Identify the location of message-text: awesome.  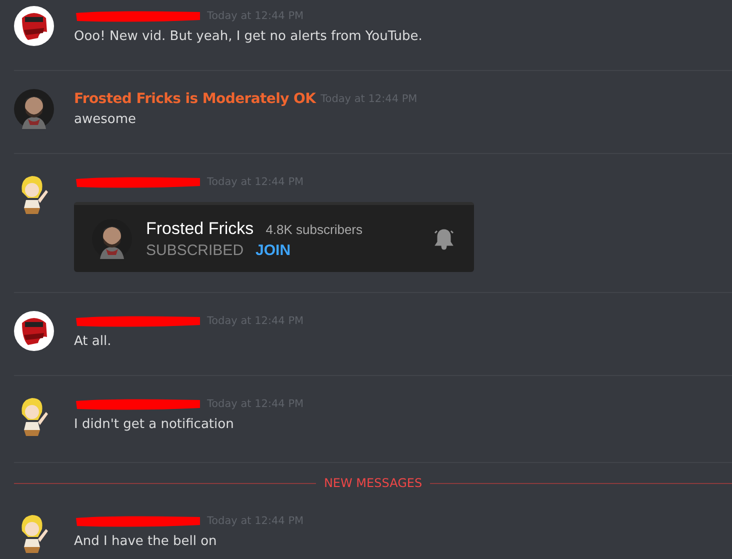
(105, 120).